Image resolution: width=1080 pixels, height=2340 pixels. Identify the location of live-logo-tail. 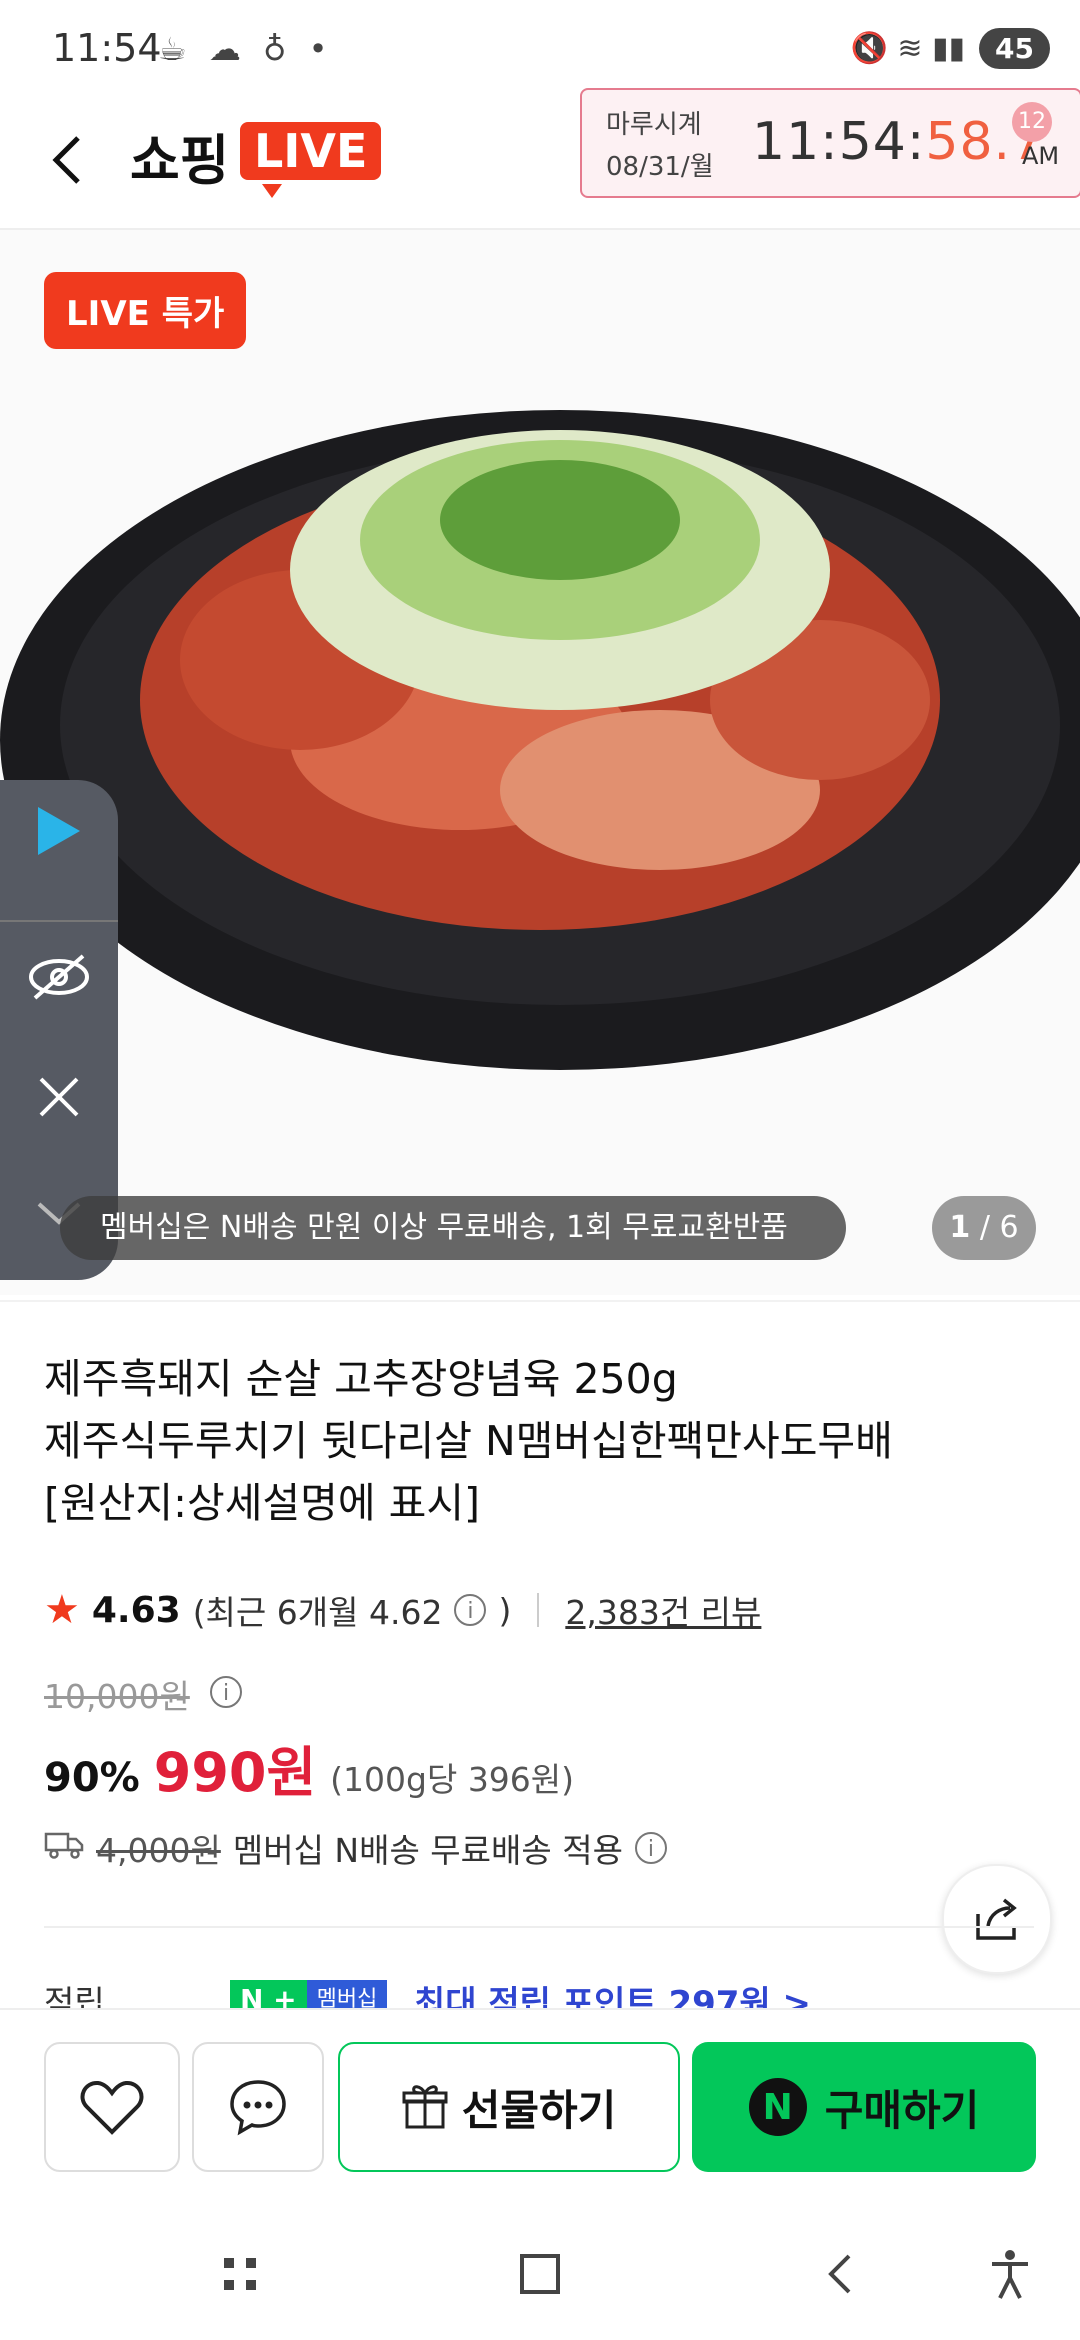
(272, 191).